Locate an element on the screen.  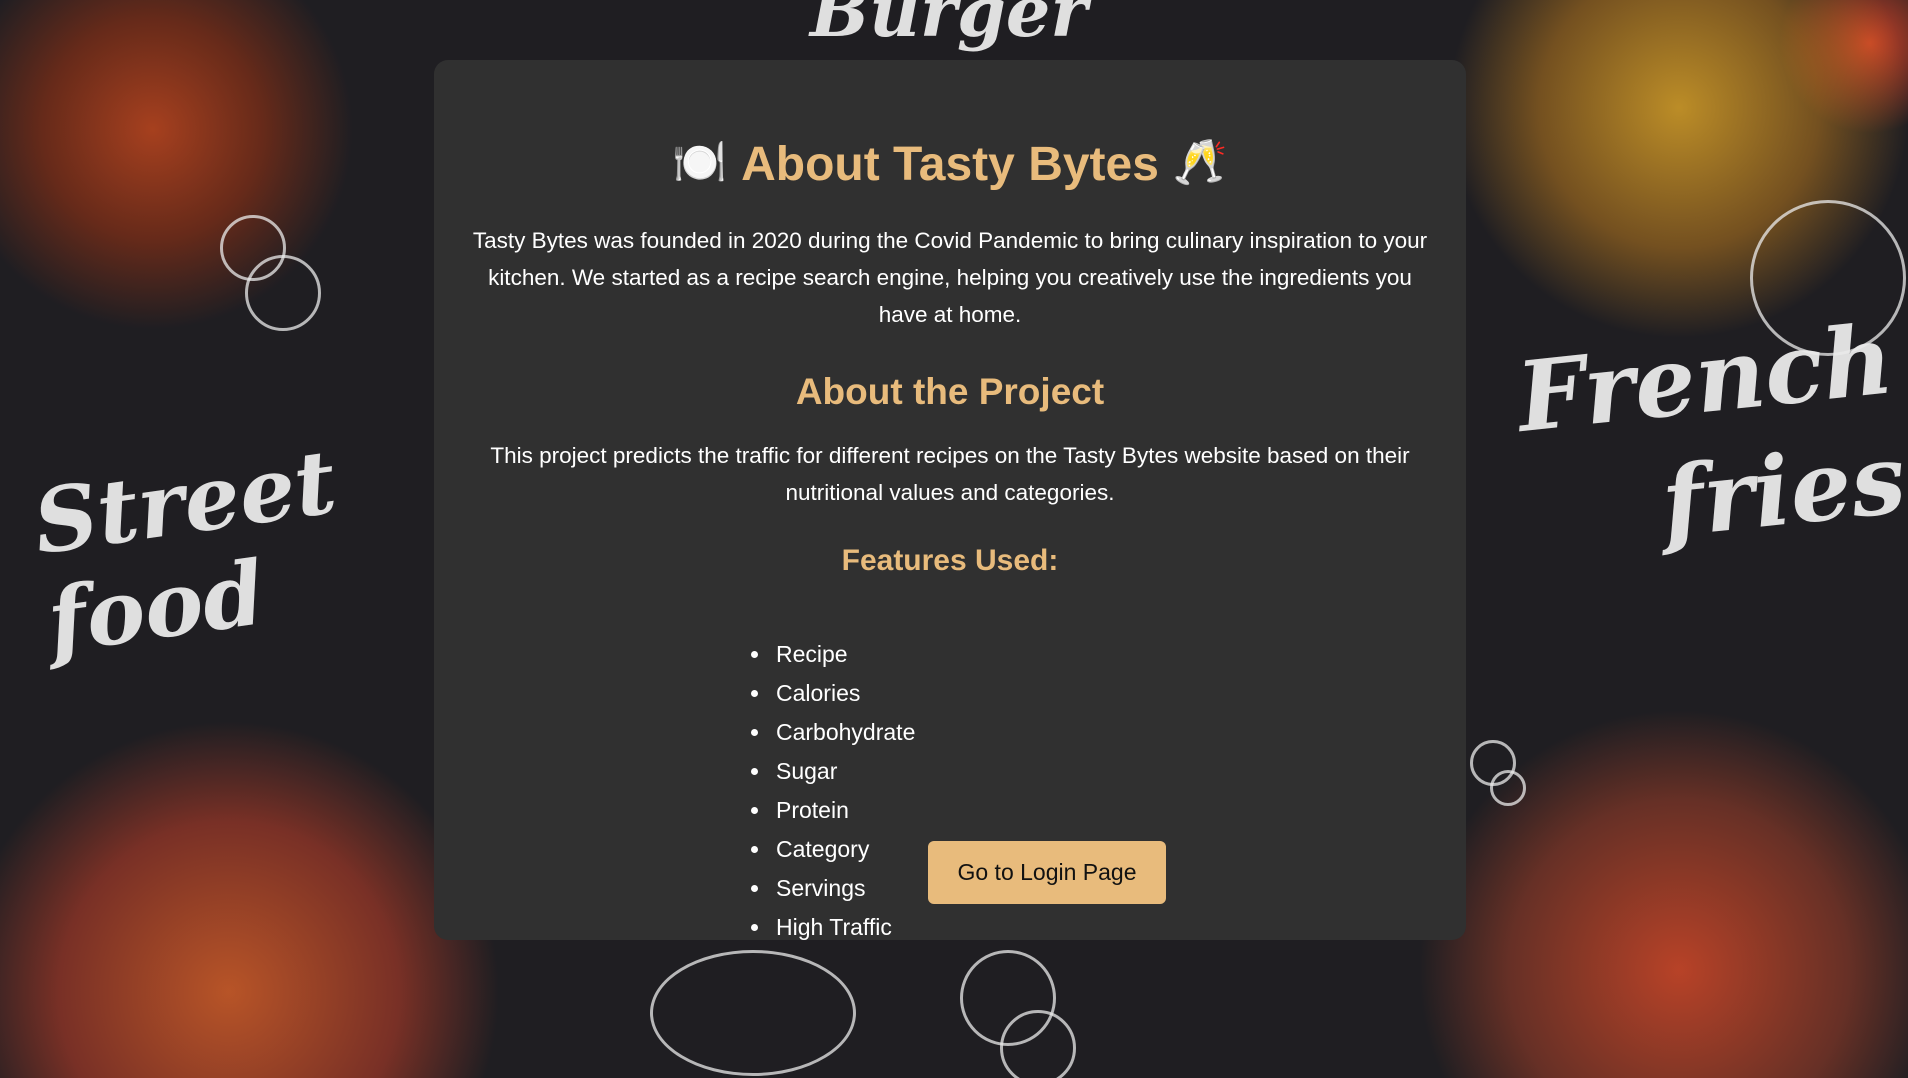
plate-icon: 🍽️ is located at coordinates (700, 163).